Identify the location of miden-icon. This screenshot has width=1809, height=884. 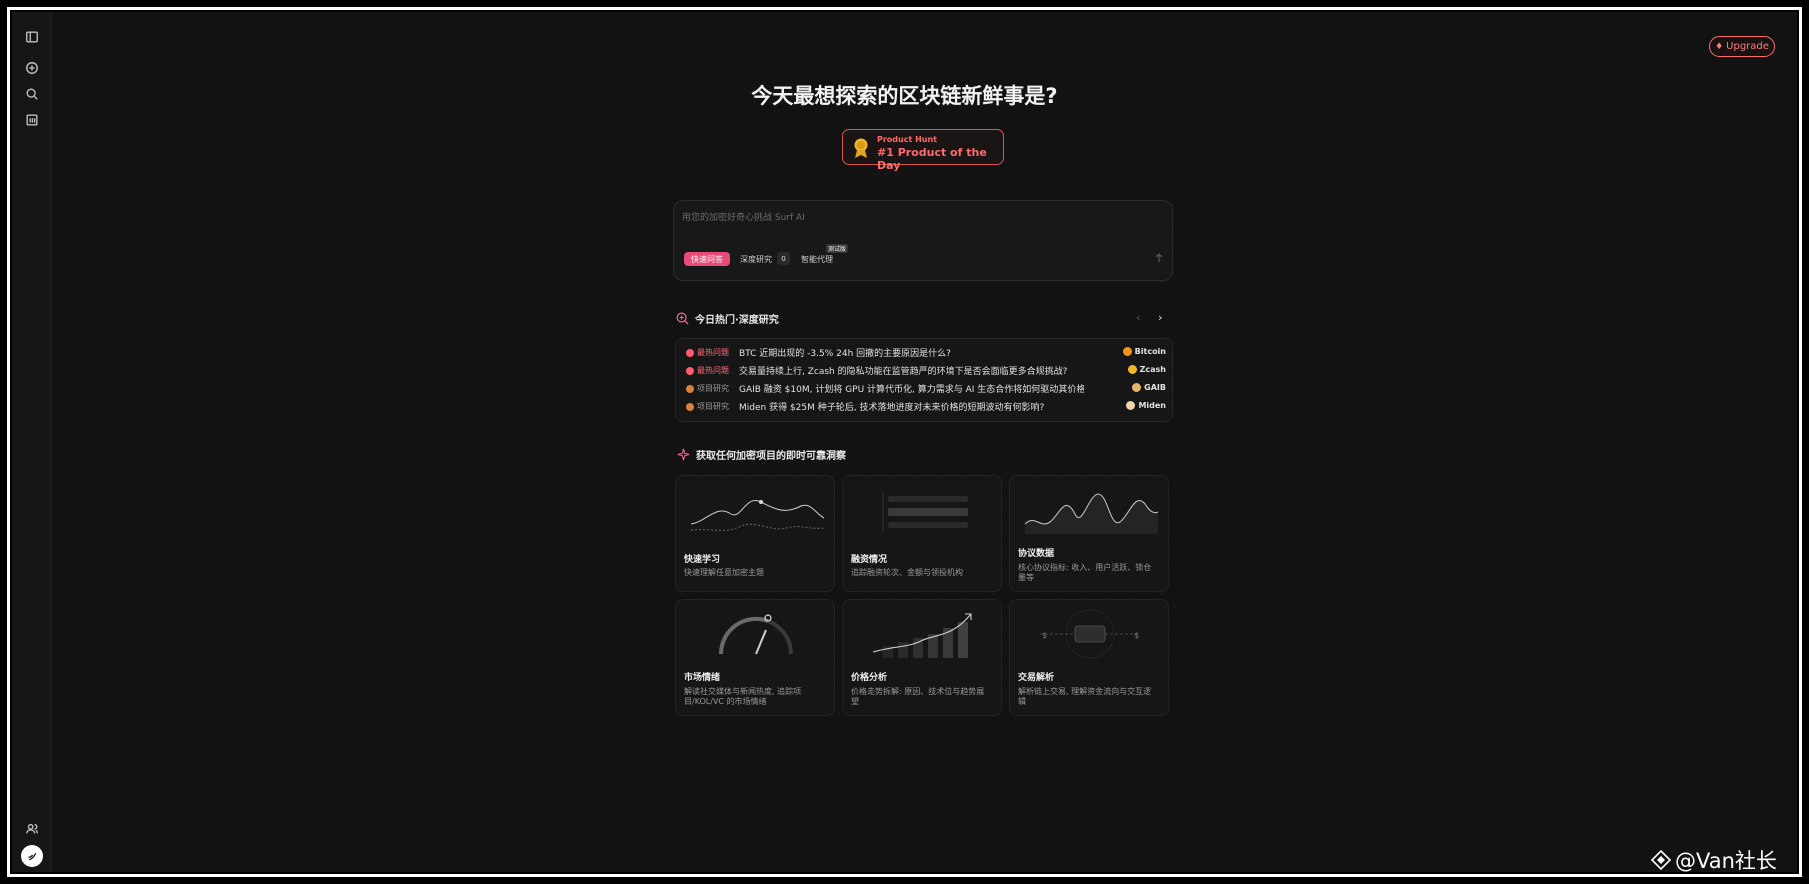
(1131, 405).